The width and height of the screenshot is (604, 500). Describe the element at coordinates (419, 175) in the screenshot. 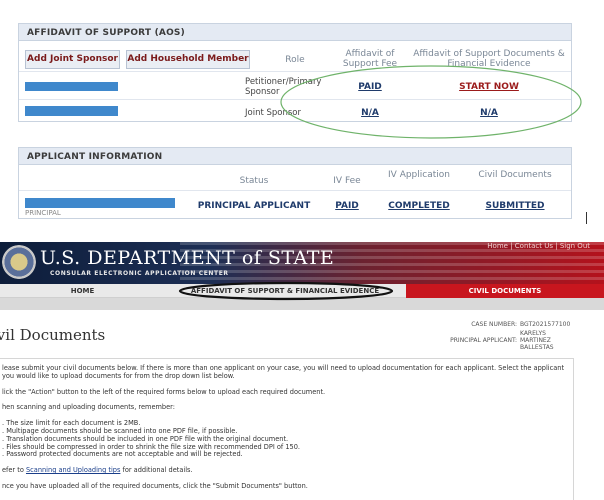

I see `iv-application-header: IV Application` at that location.